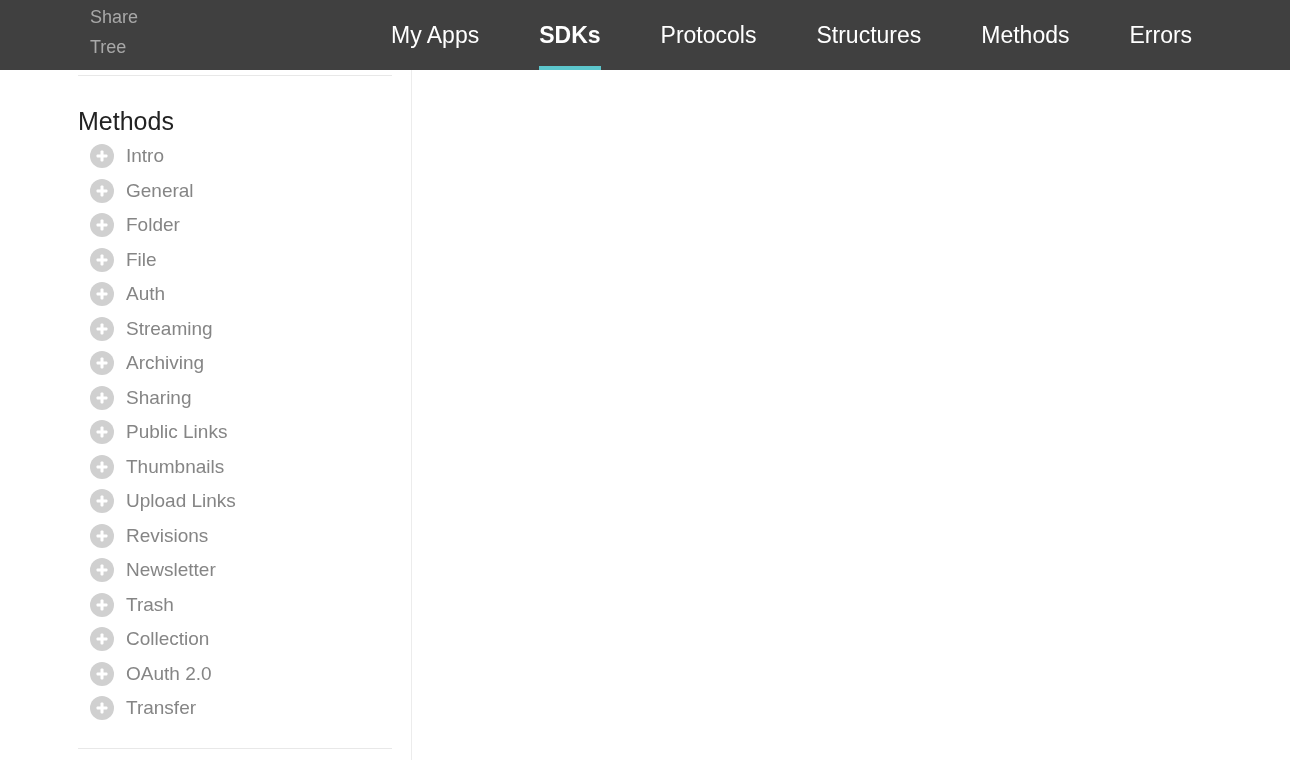  I want to click on sidebar-link: Thumbnails, so click(175, 466).